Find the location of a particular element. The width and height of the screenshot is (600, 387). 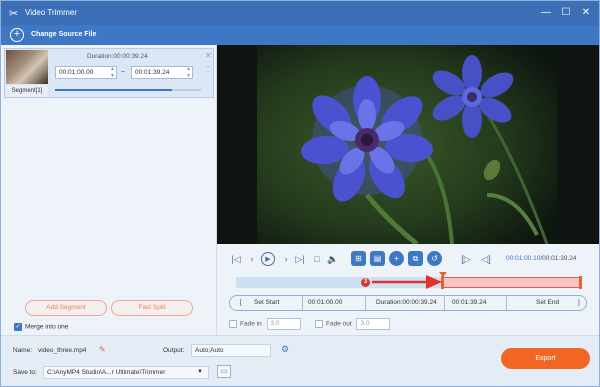

duplicate-icon: ⧉ is located at coordinates (415, 258).